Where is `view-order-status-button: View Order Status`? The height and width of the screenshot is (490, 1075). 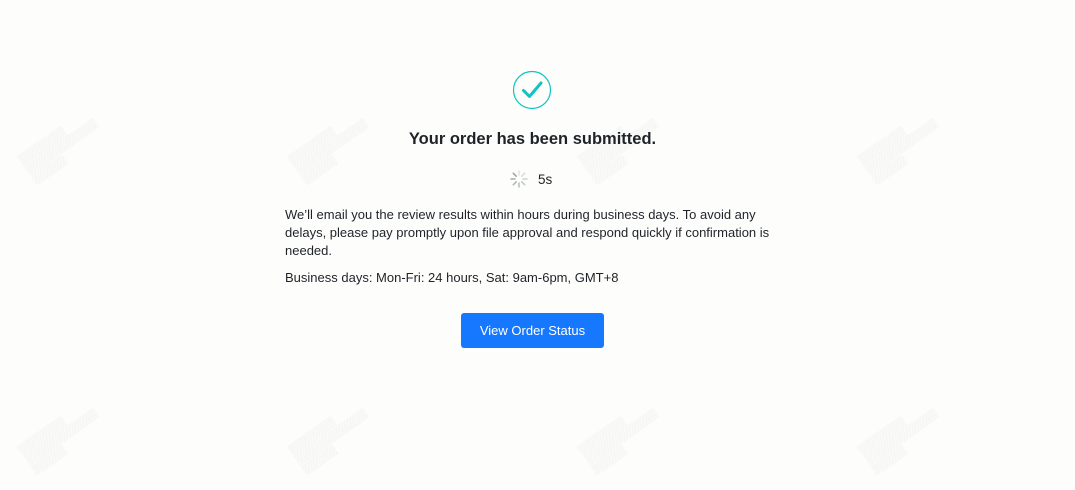
view-order-status-button: View Order Status is located at coordinates (532, 330).